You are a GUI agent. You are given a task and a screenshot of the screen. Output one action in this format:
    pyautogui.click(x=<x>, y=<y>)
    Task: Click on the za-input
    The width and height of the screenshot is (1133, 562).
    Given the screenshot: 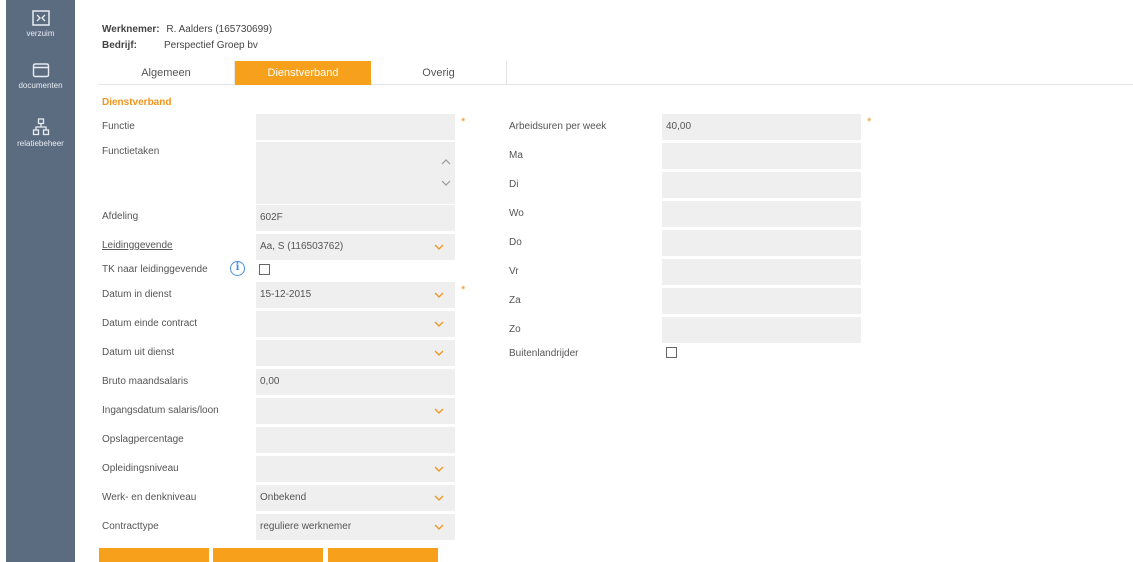 What is the action you would take?
    pyautogui.click(x=761, y=301)
    